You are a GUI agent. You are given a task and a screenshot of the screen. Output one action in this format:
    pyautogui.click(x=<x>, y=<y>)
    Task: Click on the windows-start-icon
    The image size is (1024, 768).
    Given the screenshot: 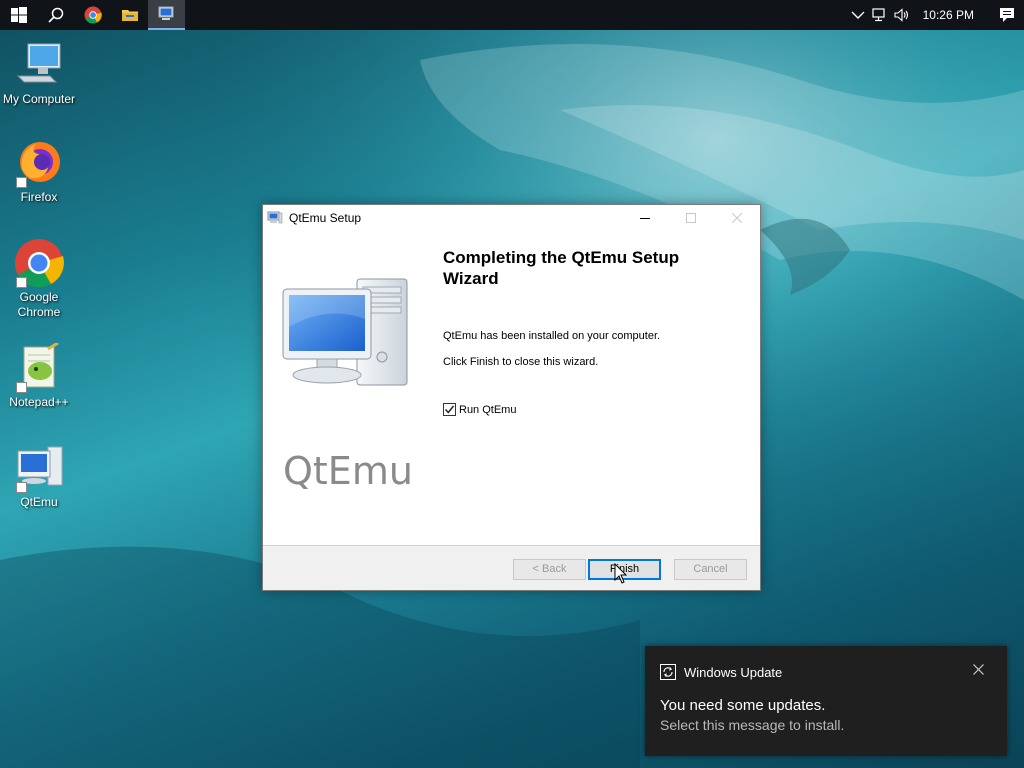 What is the action you would take?
    pyautogui.click(x=18, y=15)
    